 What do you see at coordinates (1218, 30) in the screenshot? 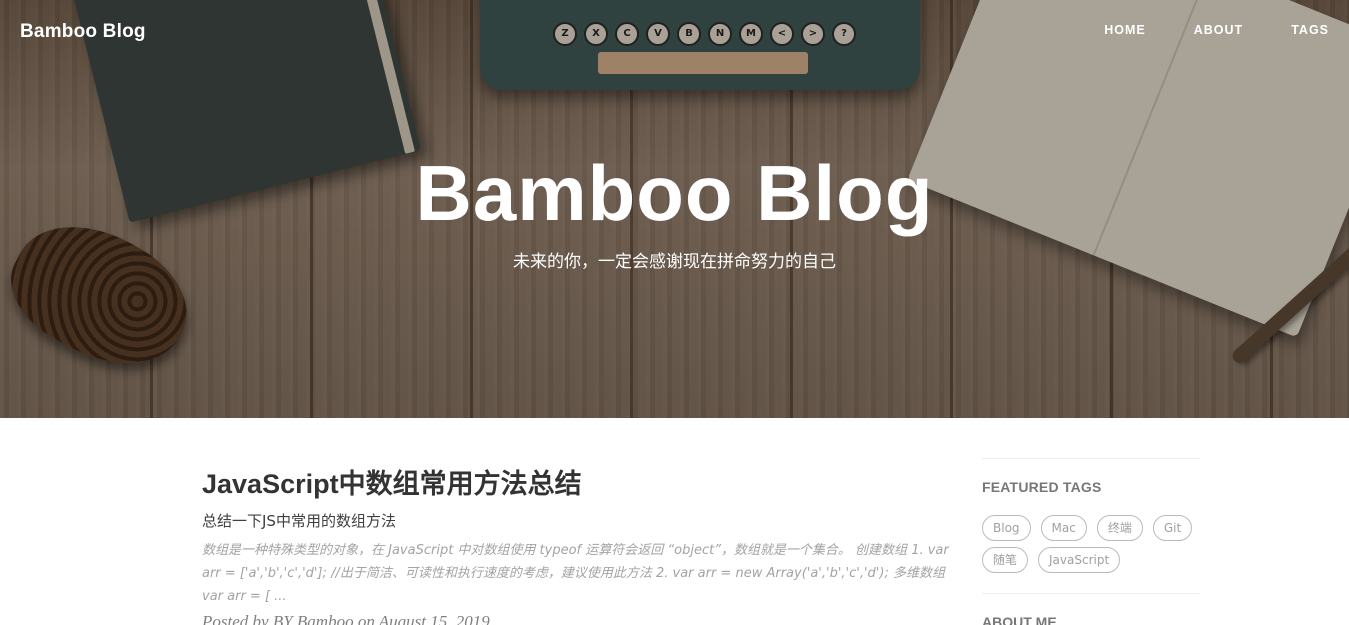
I see `nav-about: ABOUT` at bounding box center [1218, 30].